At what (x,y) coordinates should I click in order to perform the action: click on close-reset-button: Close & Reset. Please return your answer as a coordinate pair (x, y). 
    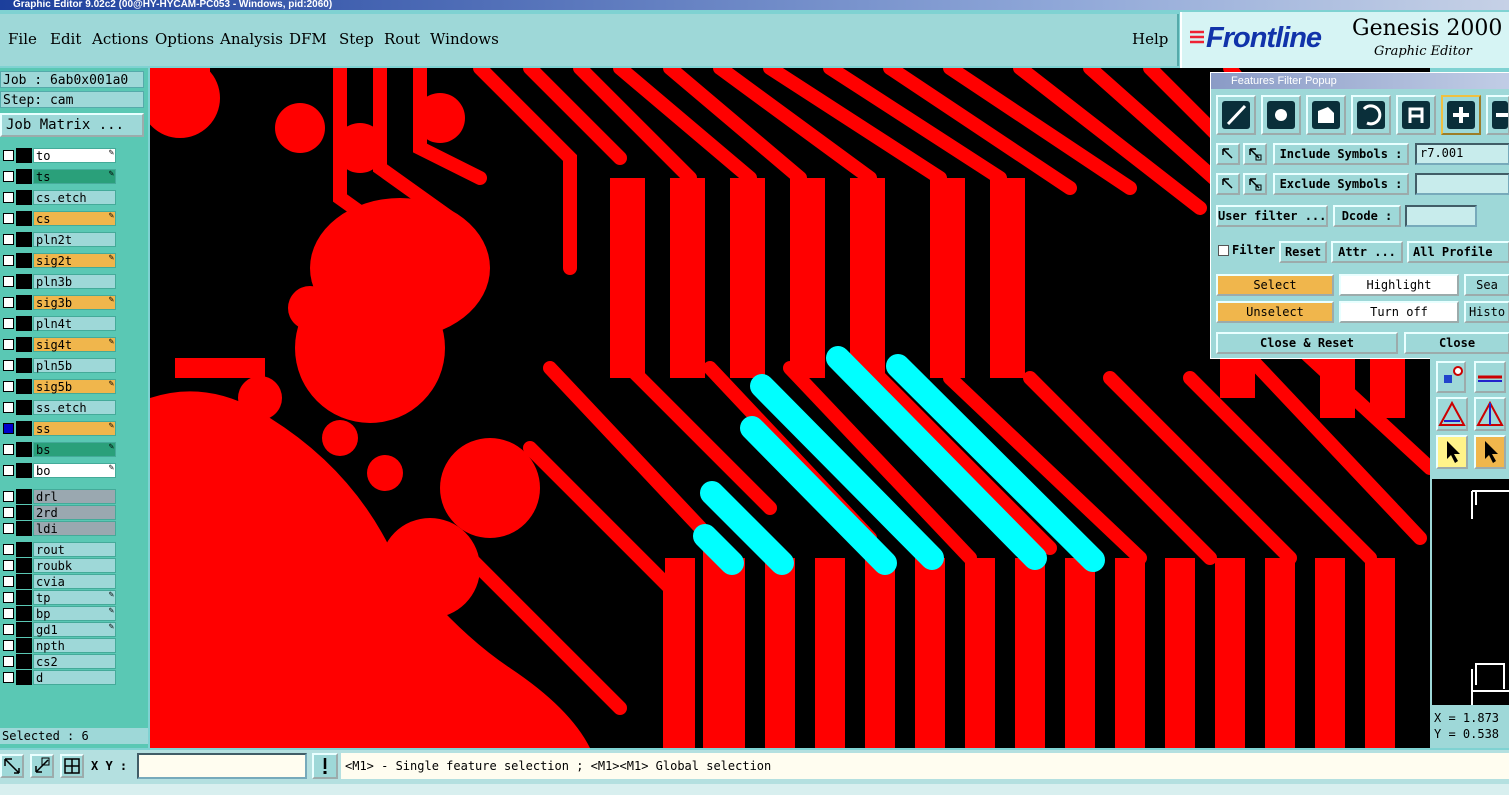
    Looking at the image, I should click on (1307, 343).